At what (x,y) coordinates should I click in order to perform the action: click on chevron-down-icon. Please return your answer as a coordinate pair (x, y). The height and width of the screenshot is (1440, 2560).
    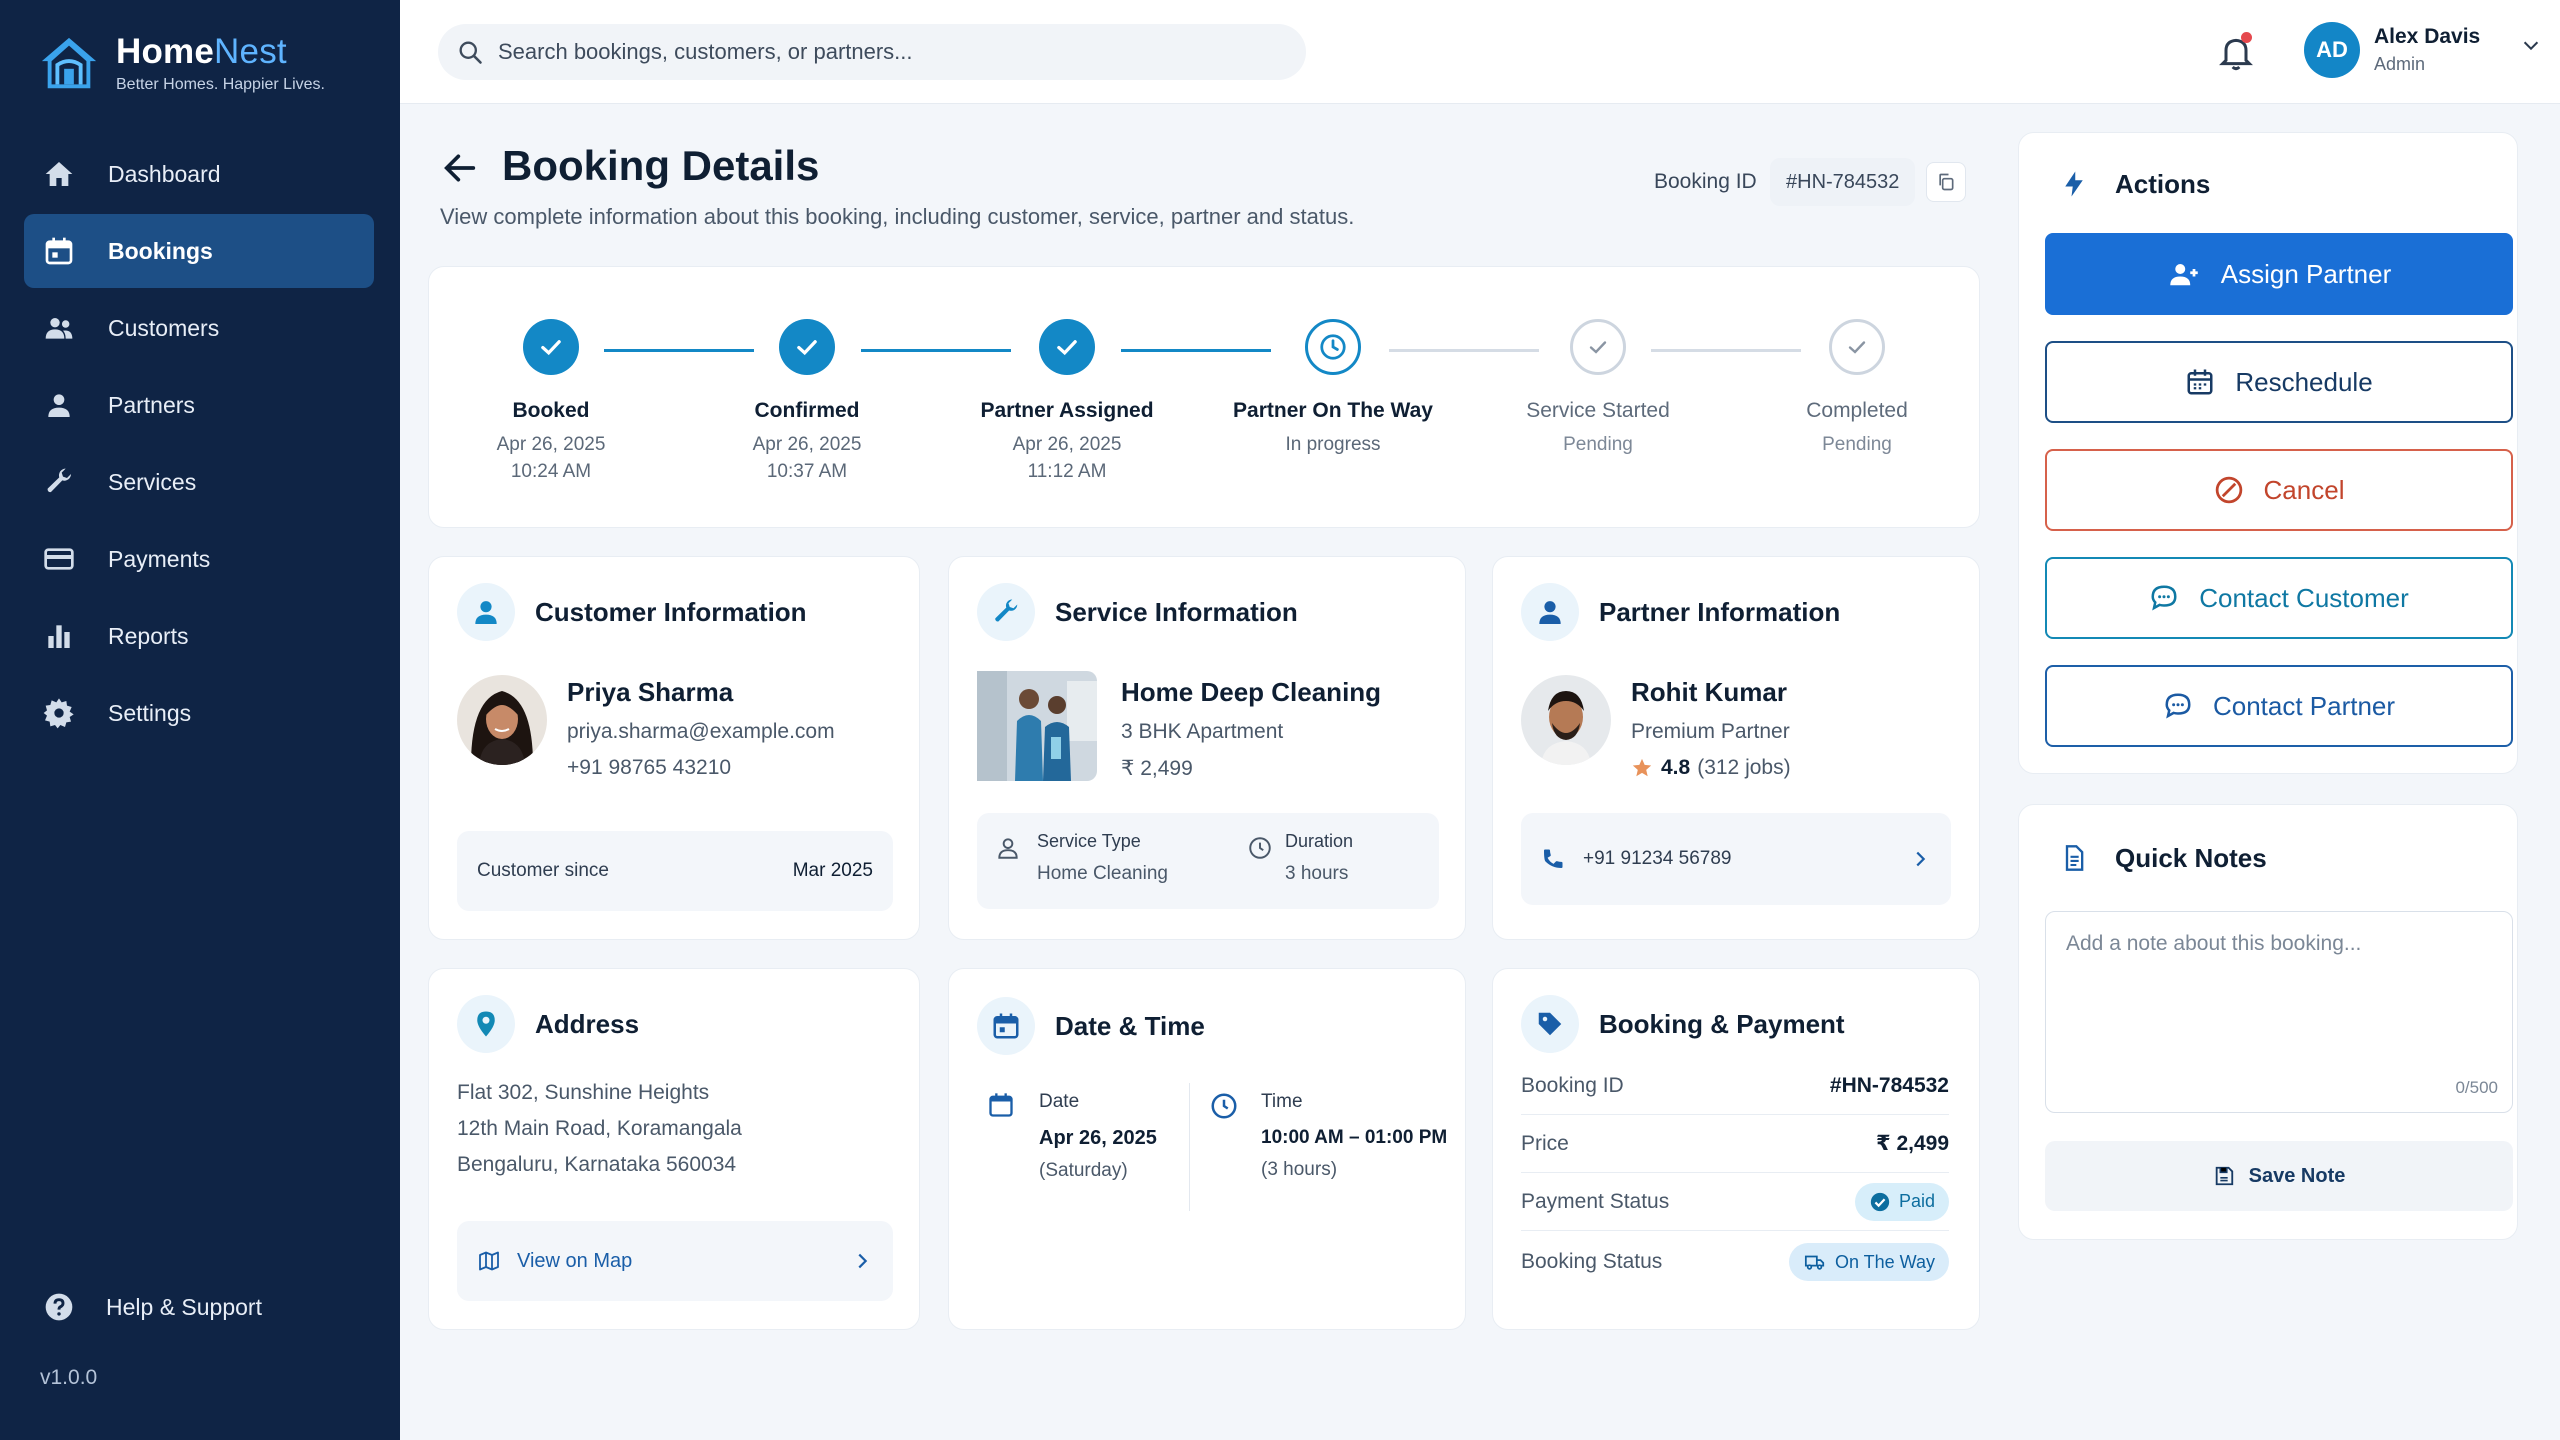
    Looking at the image, I should click on (2531, 46).